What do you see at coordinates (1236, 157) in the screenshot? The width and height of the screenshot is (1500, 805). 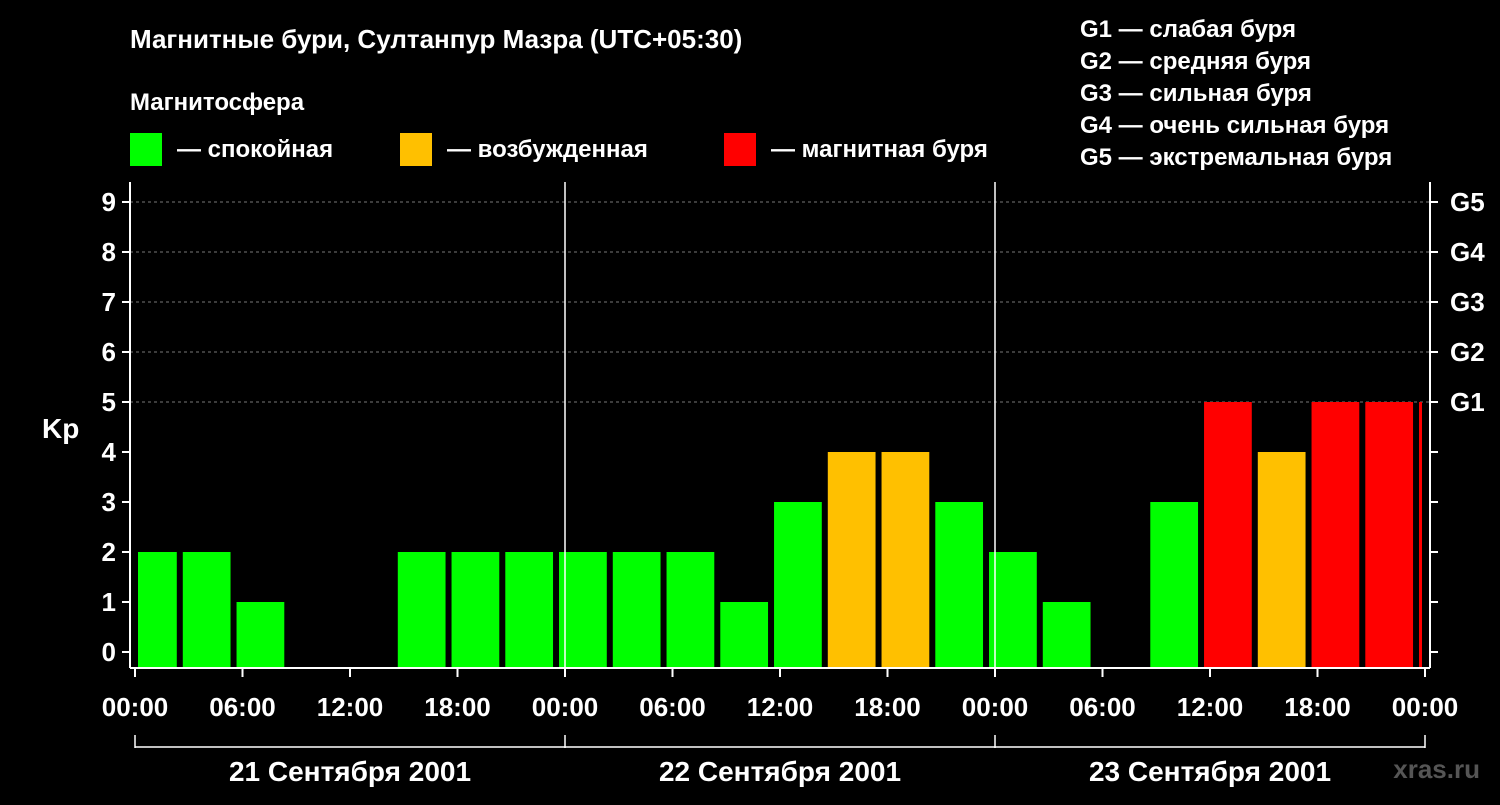 I see `g-scale-g5: G5 — экстремальная буря` at bounding box center [1236, 157].